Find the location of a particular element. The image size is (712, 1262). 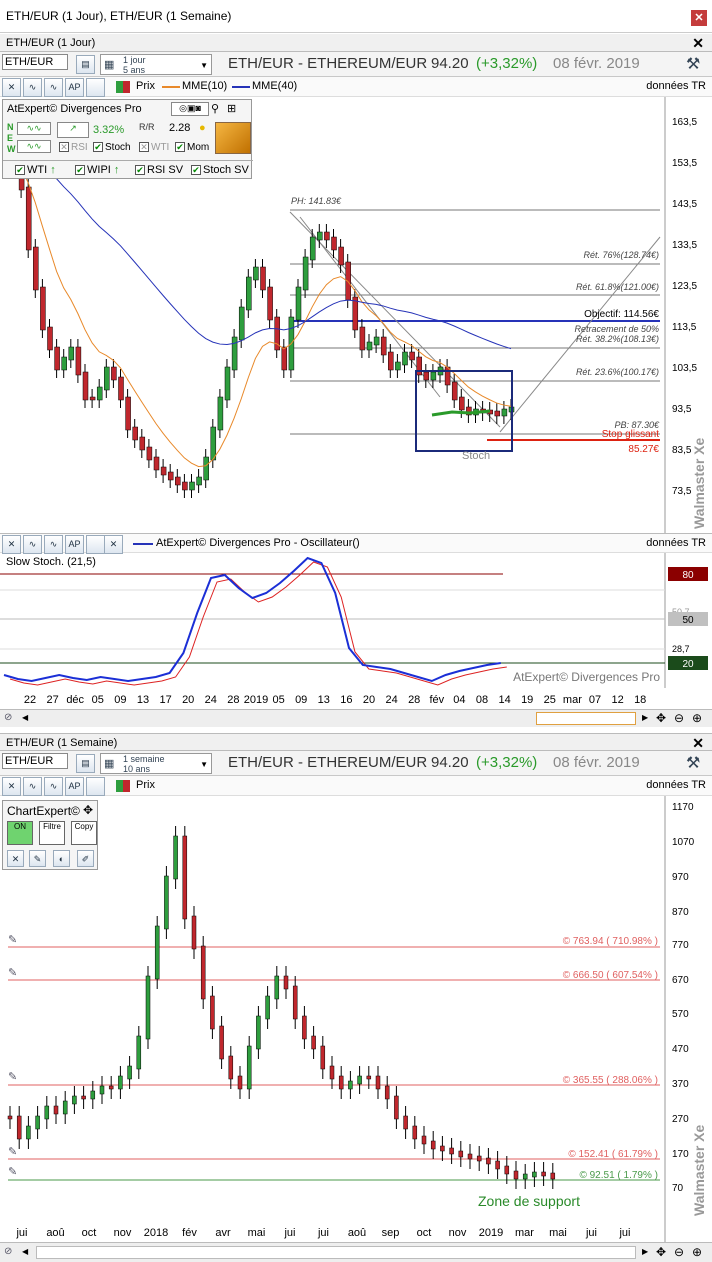

scroll-thumb is located at coordinates (586, 718).